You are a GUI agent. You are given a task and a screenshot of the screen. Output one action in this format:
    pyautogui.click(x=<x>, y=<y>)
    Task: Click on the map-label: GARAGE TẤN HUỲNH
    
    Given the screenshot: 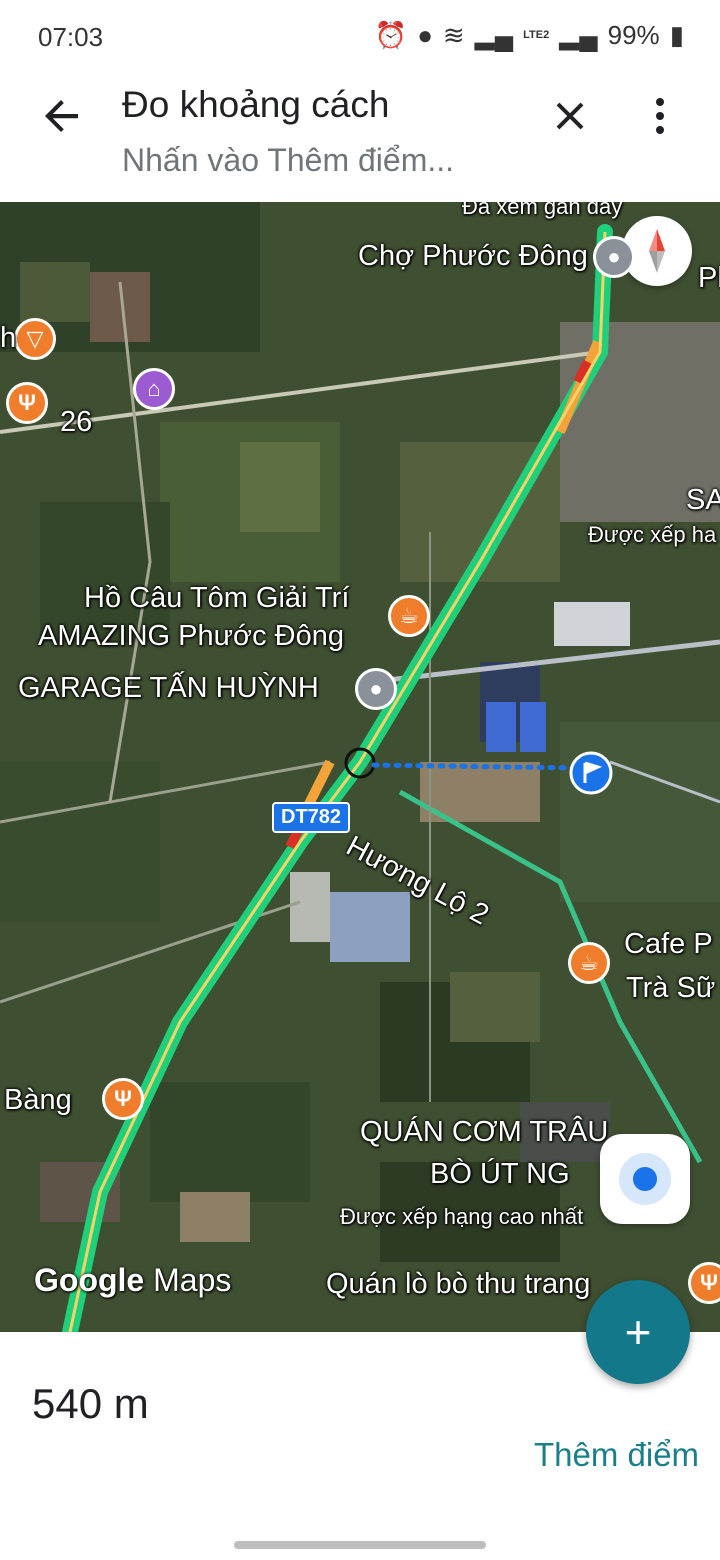 What is the action you would take?
    pyautogui.click(x=168, y=688)
    